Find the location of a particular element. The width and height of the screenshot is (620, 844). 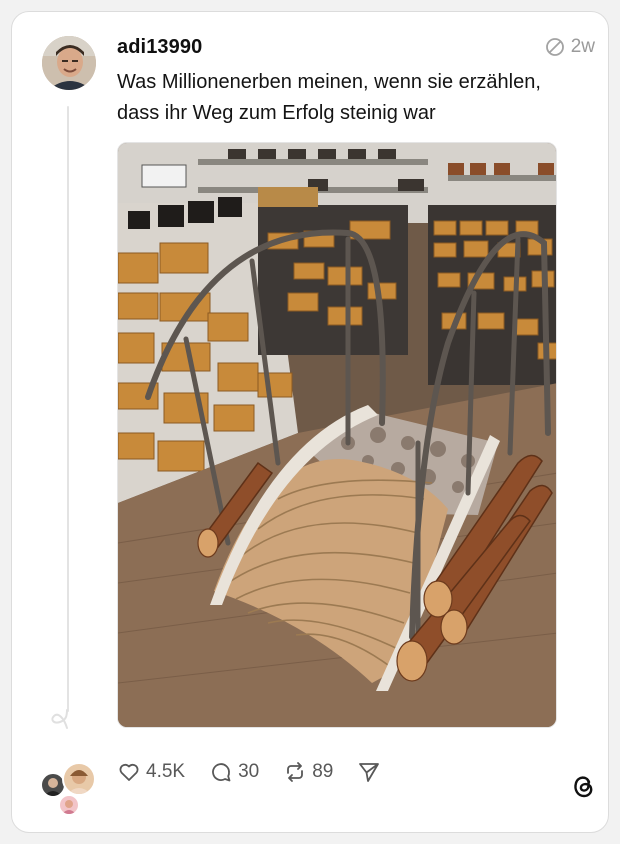

heart-icon is located at coordinates (129, 772).